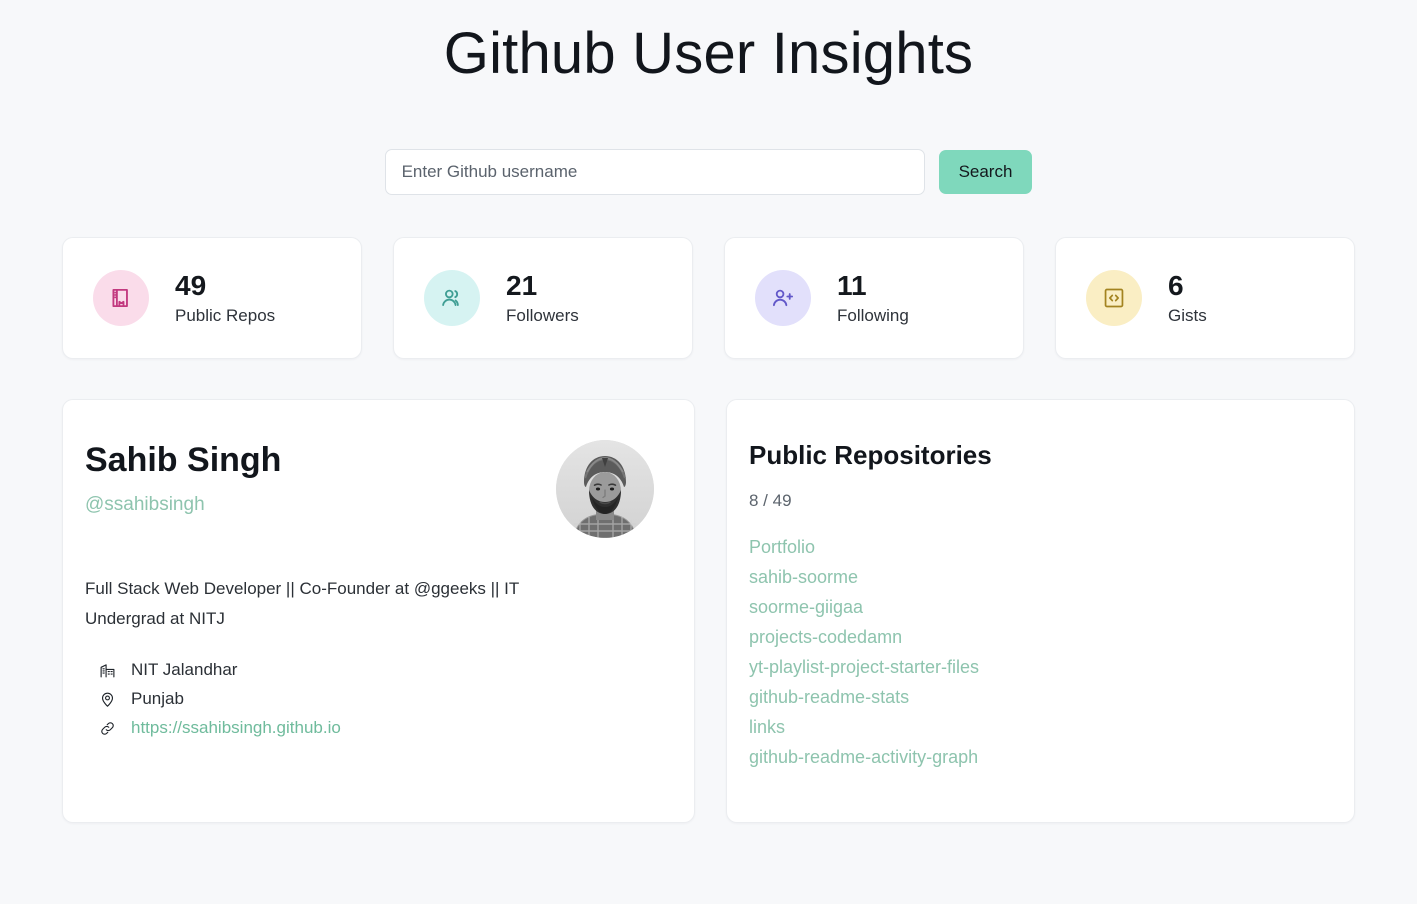  What do you see at coordinates (522, 285) in the screenshot?
I see `stat-value: 21` at bounding box center [522, 285].